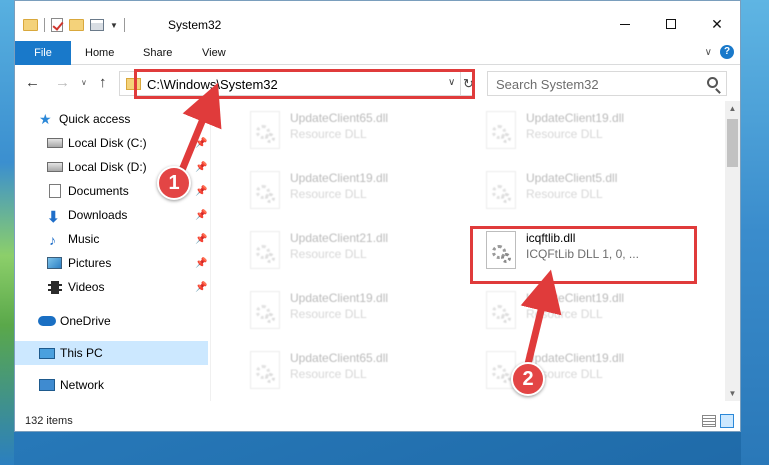  What do you see at coordinates (174, 183) in the screenshot?
I see `step-1-badge: 1` at bounding box center [174, 183].